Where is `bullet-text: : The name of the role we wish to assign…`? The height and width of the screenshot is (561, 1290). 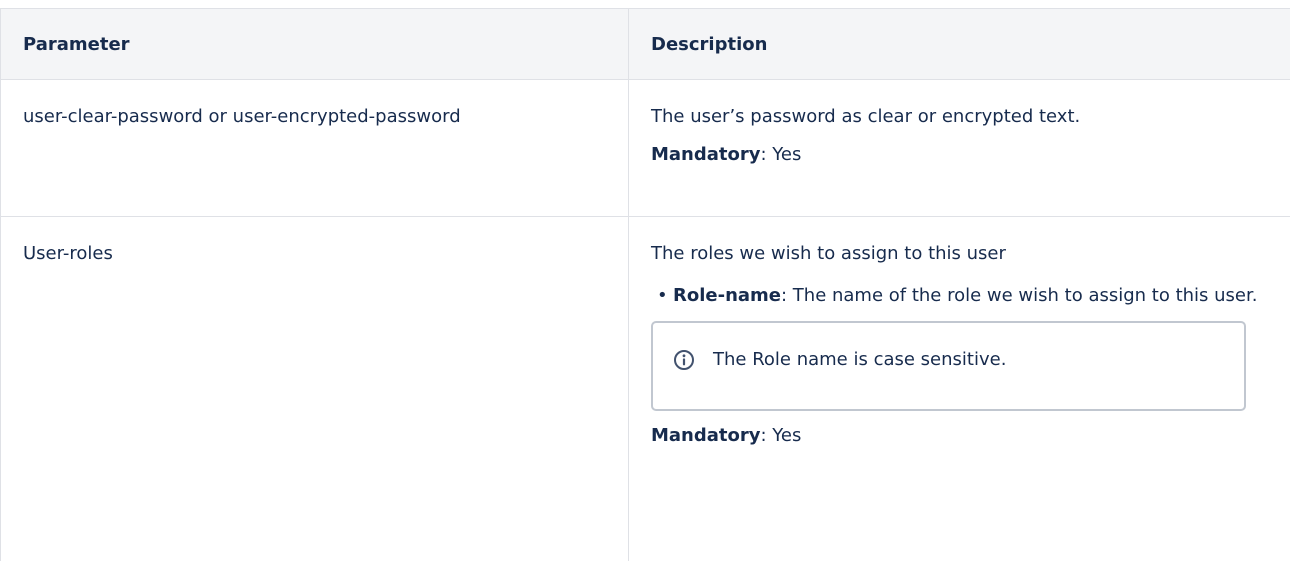 bullet-text: : The name of the role we wish to assign… is located at coordinates (1019, 295).